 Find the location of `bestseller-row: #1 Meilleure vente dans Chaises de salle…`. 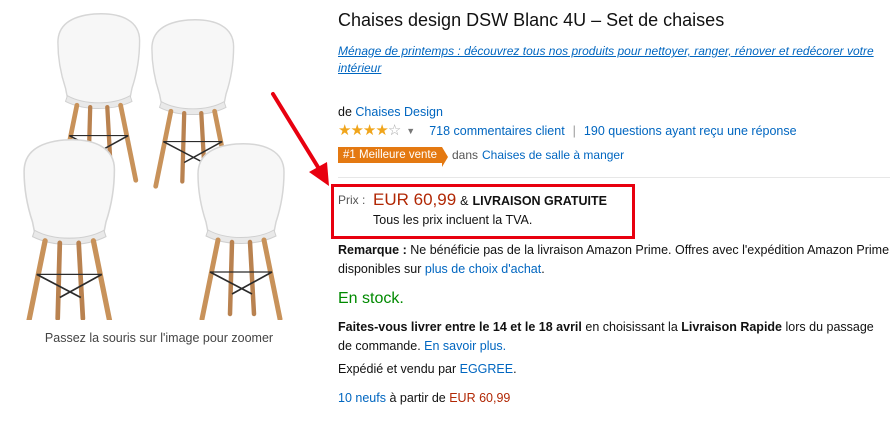

bestseller-row: #1 Meilleure vente dans Chaises de salle… is located at coordinates (481, 157).